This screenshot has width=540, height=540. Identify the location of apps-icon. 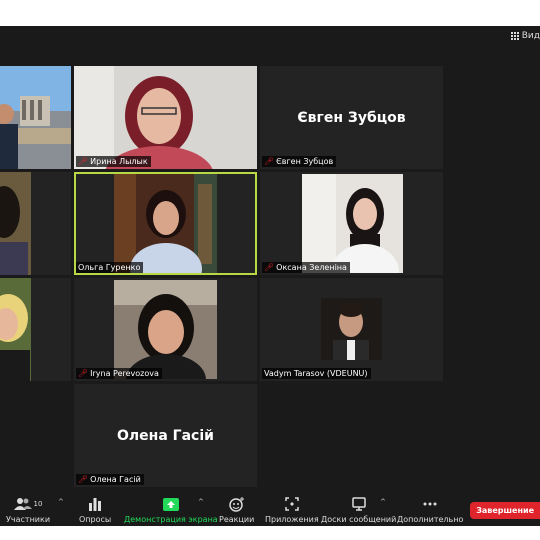
(292, 504).